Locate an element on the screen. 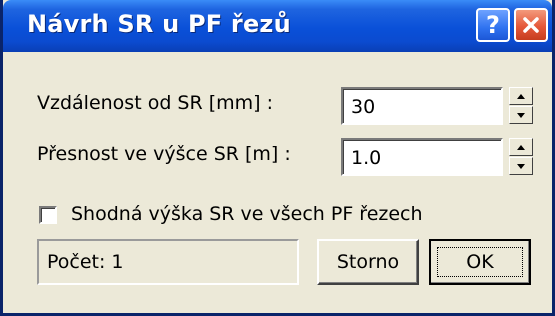  cancel-button-label: Storno is located at coordinates (368, 262).